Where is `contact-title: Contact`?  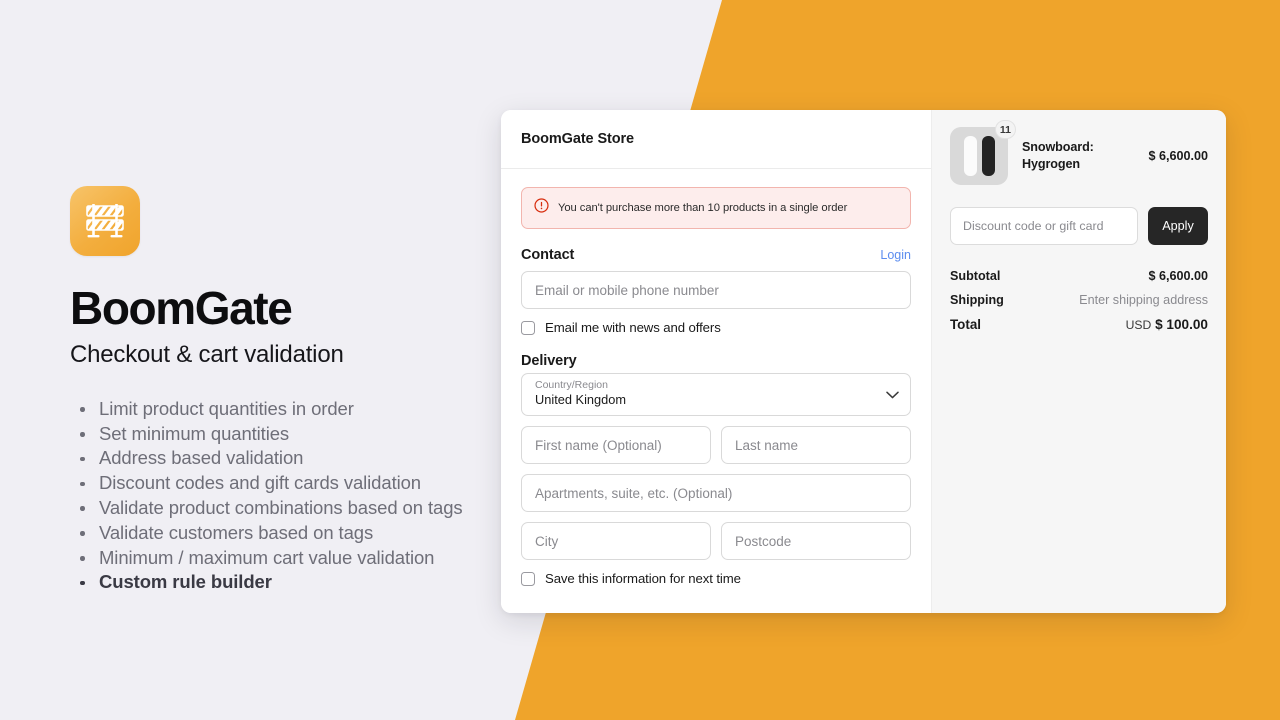
contact-title: Contact is located at coordinates (548, 255).